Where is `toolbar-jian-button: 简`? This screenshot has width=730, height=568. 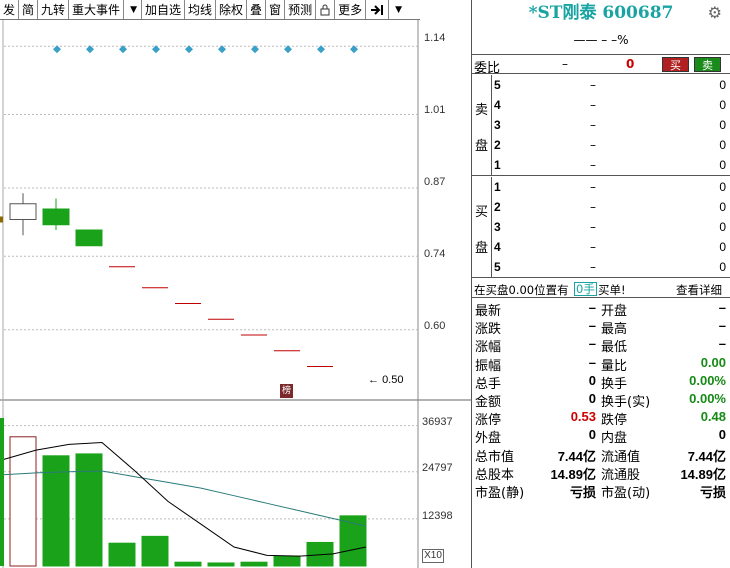
toolbar-jian-button: 简 is located at coordinates (29, 9).